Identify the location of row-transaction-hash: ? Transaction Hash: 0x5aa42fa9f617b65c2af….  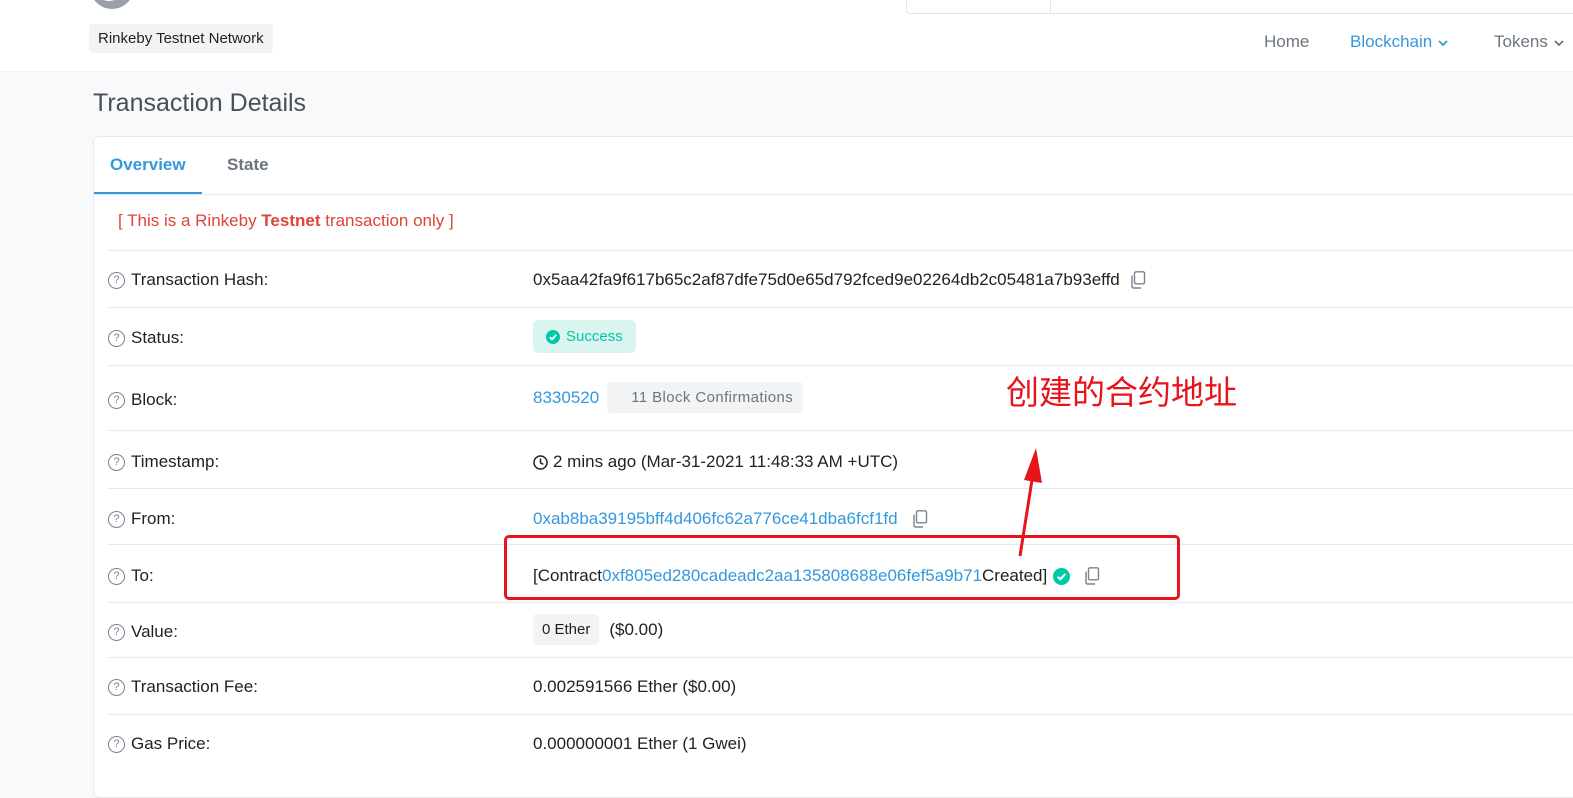
(840, 279).